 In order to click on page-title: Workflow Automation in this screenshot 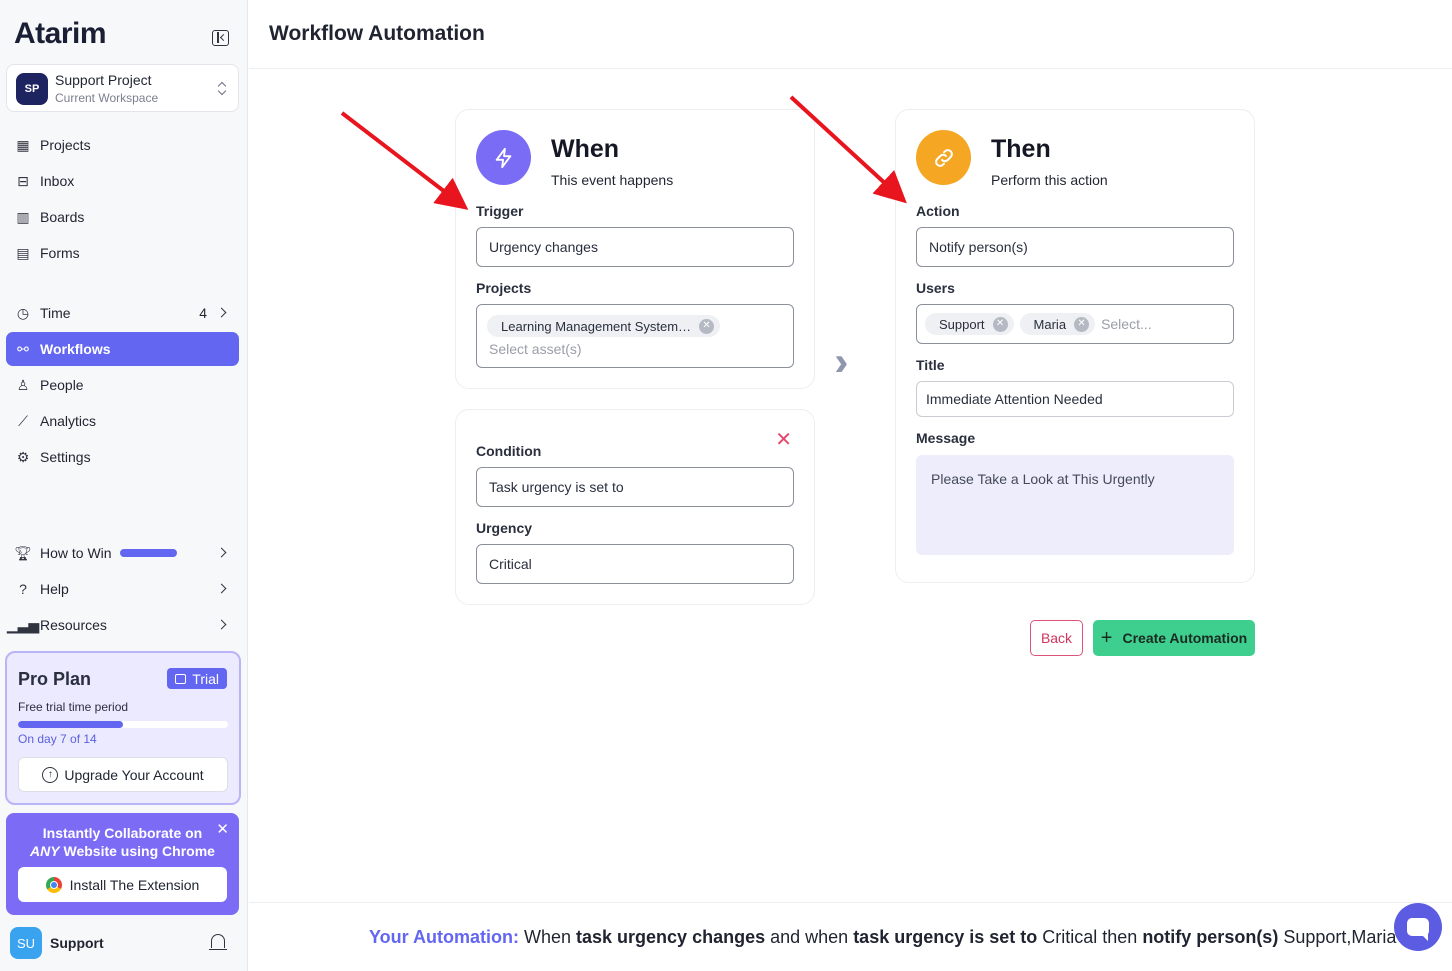, I will do `click(377, 33)`.